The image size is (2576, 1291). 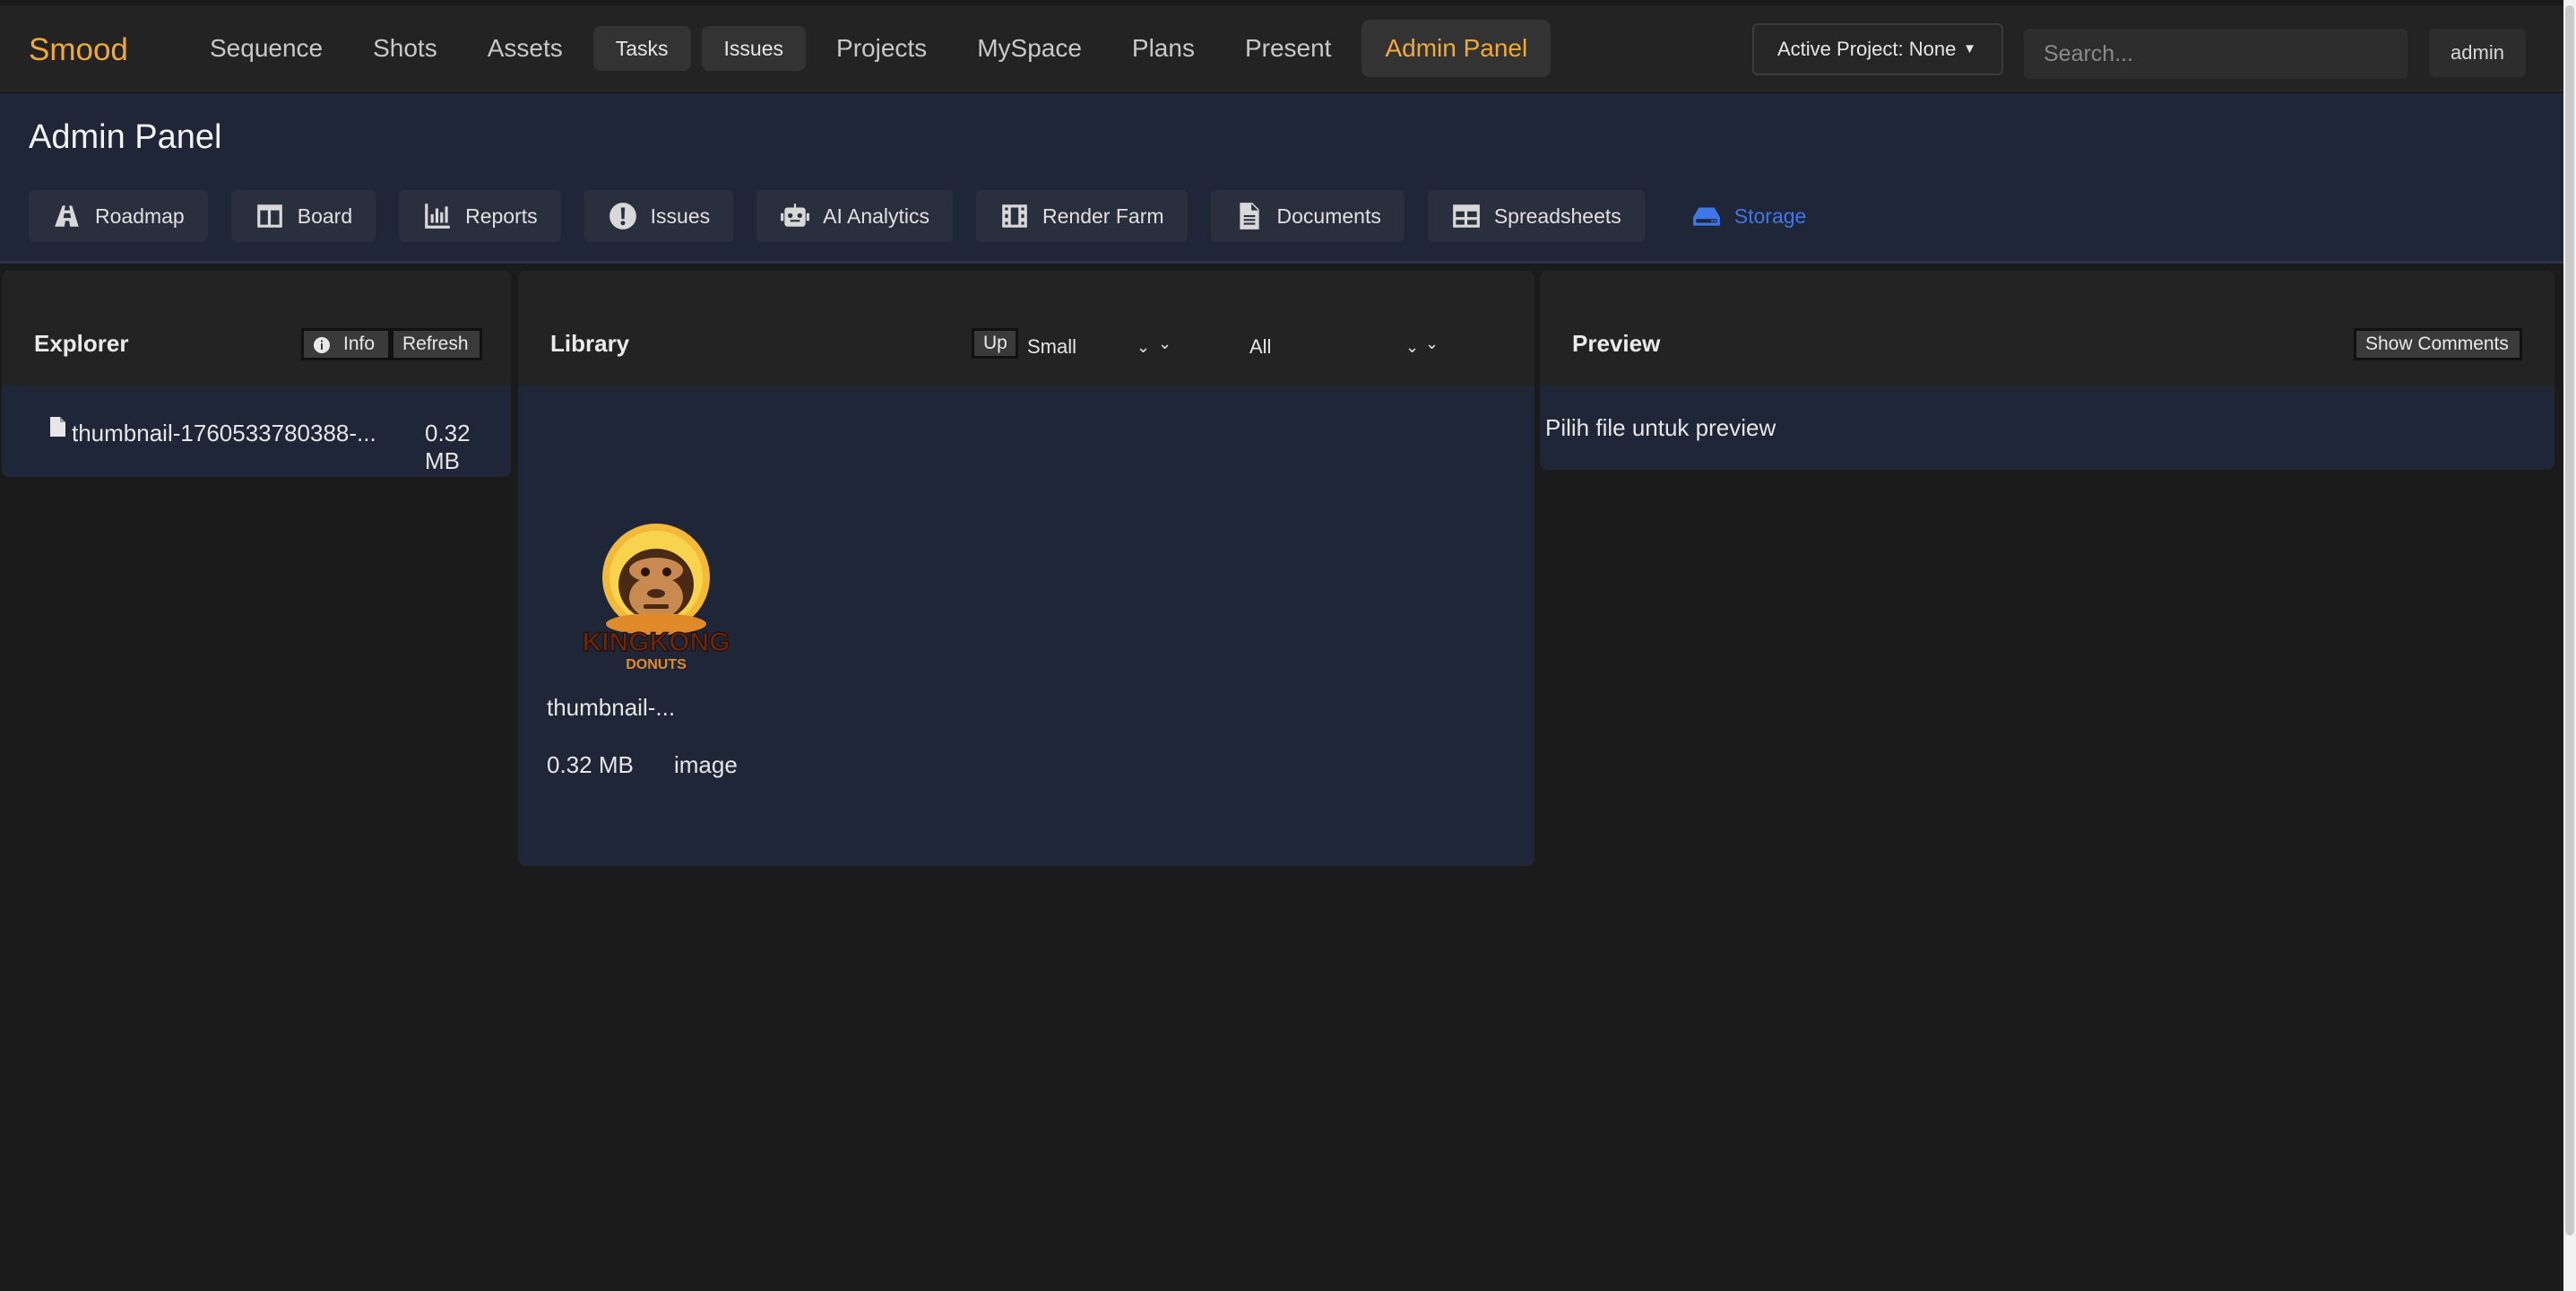 I want to click on tab-label: Render Farm, so click(x=1103, y=216).